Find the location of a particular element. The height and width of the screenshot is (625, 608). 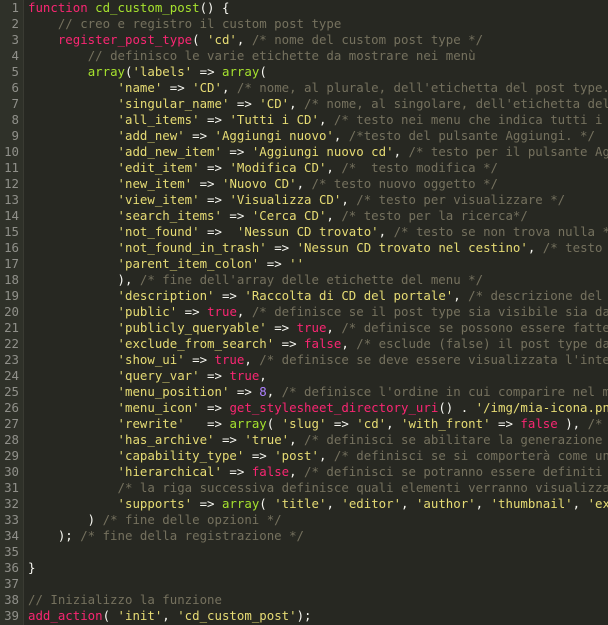

code-line: 'query_var' => true, is located at coordinates (316, 376).